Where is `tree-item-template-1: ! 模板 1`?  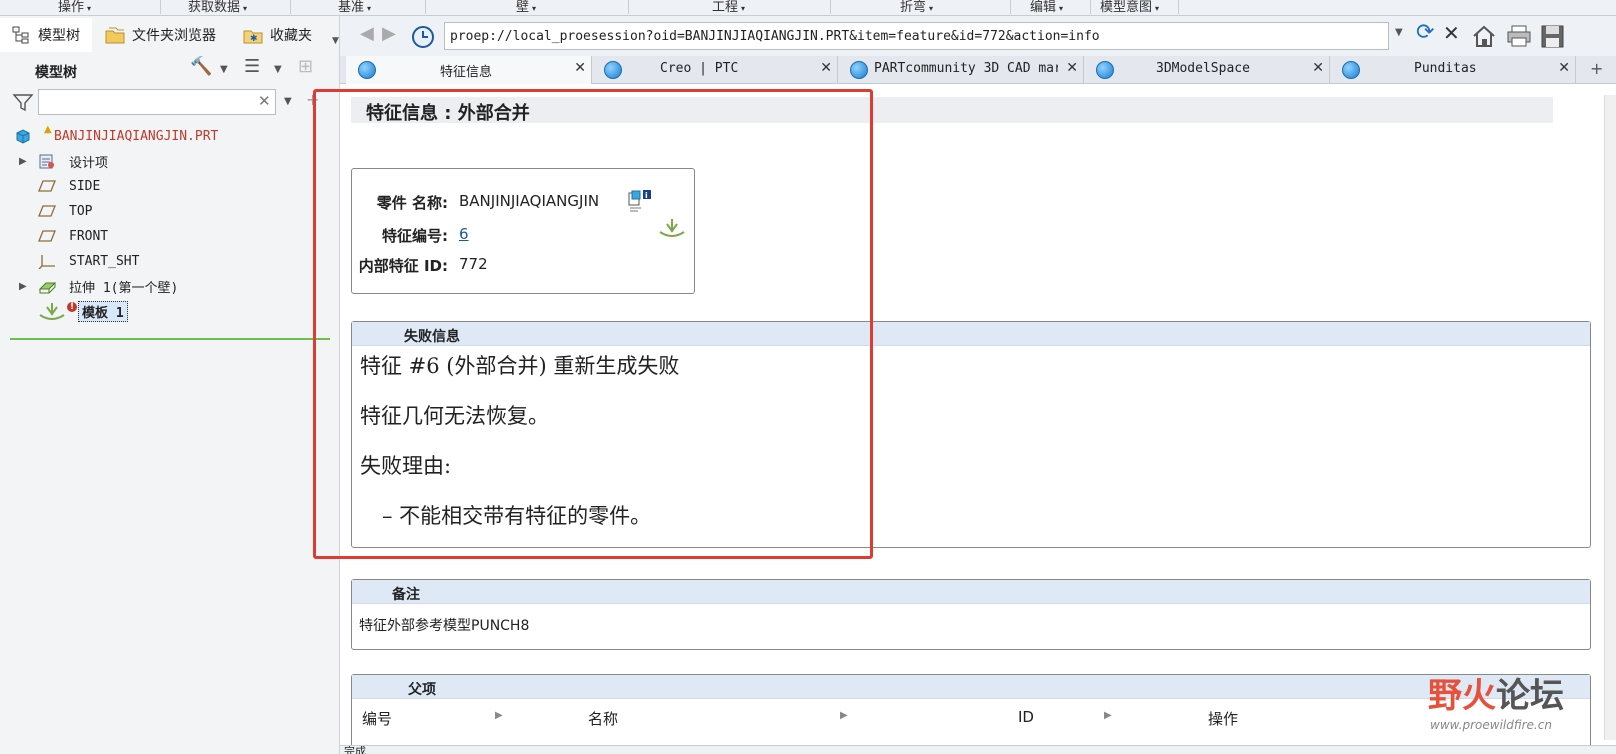 tree-item-template-1: ! 模板 1 is located at coordinates (165, 311).